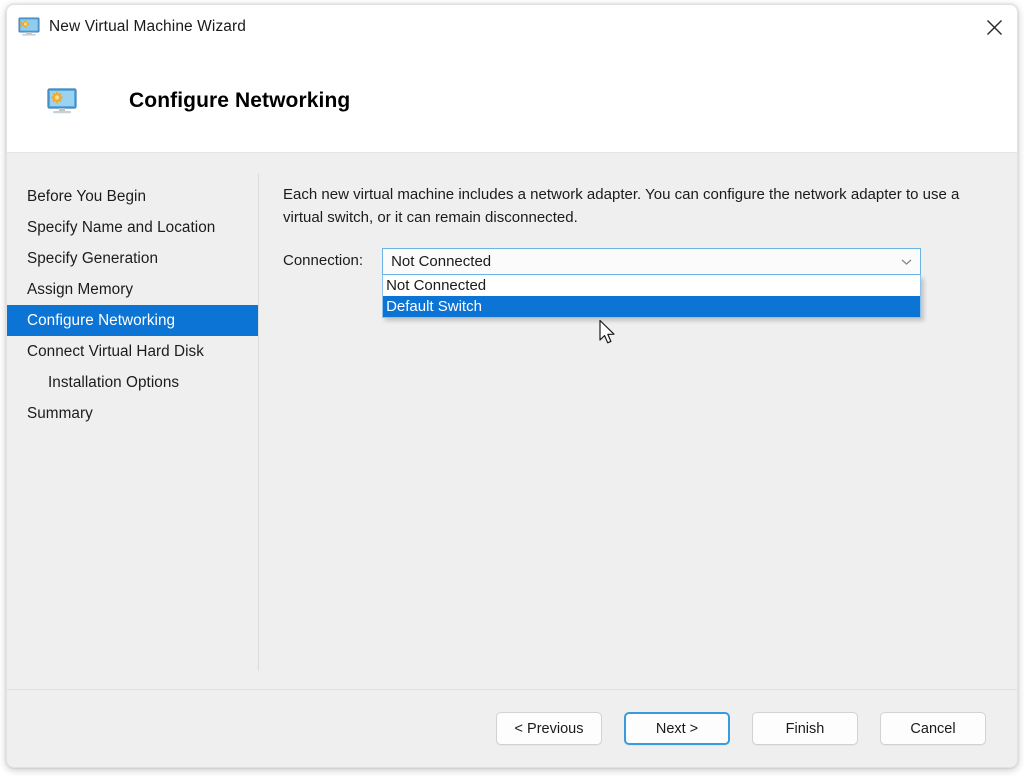 The height and width of the screenshot is (776, 1024). Describe the element at coordinates (132, 413) in the screenshot. I see `sidebar-item-summary: Summary` at that location.